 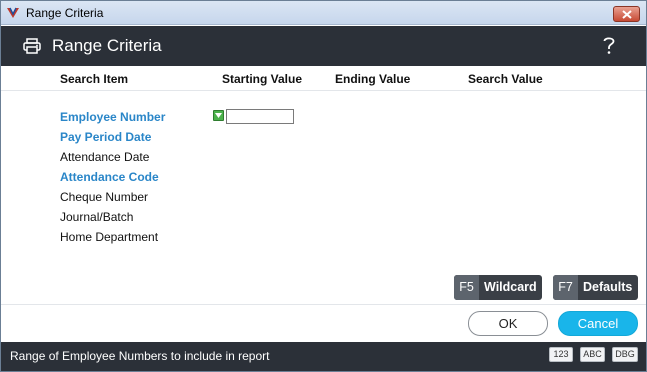 What do you see at coordinates (508, 323) in the screenshot?
I see `ok-button: OK` at bounding box center [508, 323].